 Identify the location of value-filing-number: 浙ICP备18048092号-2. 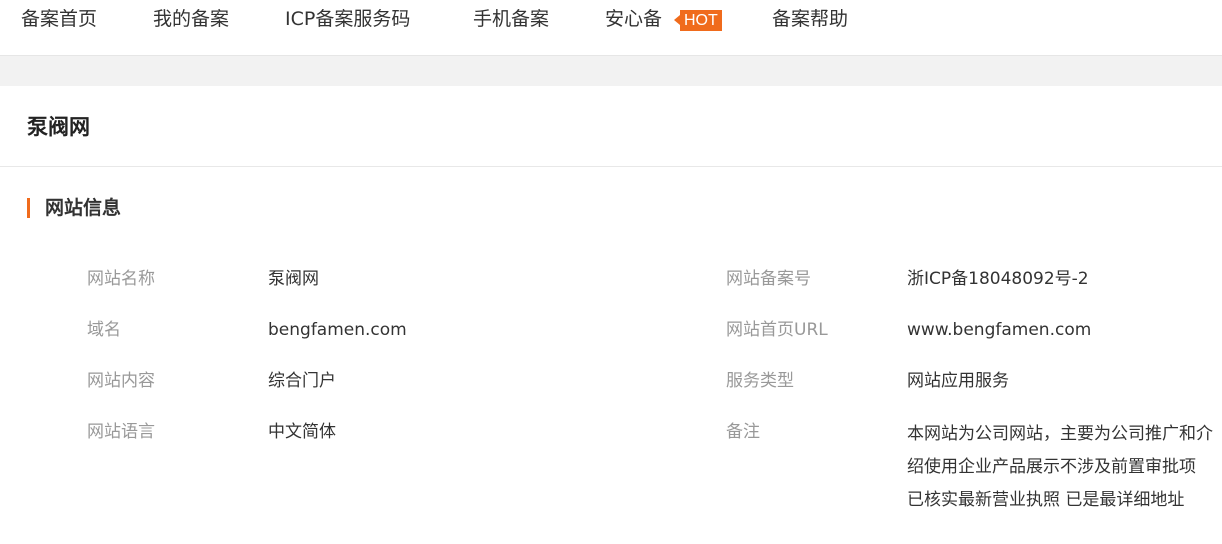
(998, 279).